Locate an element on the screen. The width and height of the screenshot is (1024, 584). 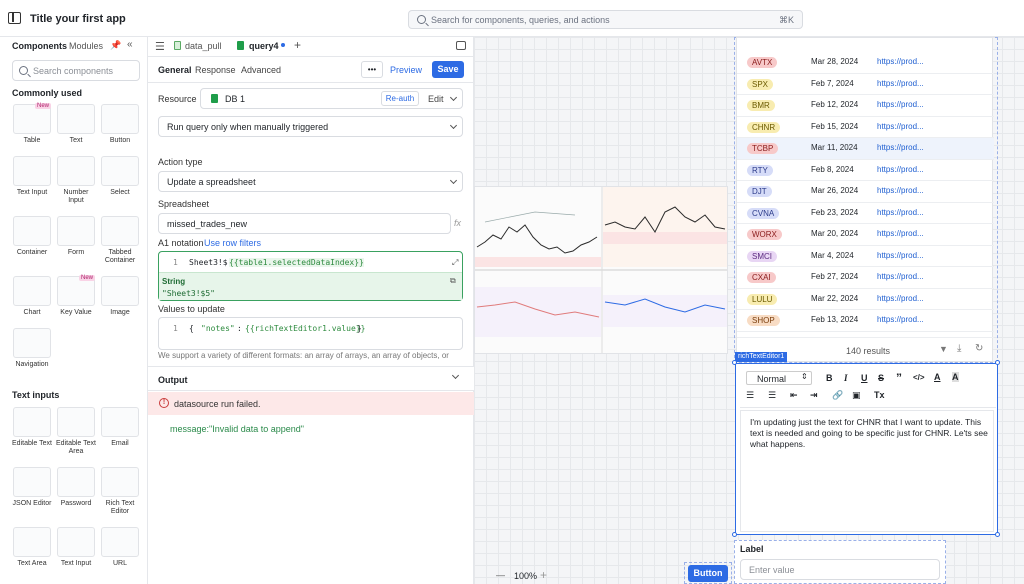
component-tile-navigation: Navigation is located at coordinates (32, 348).